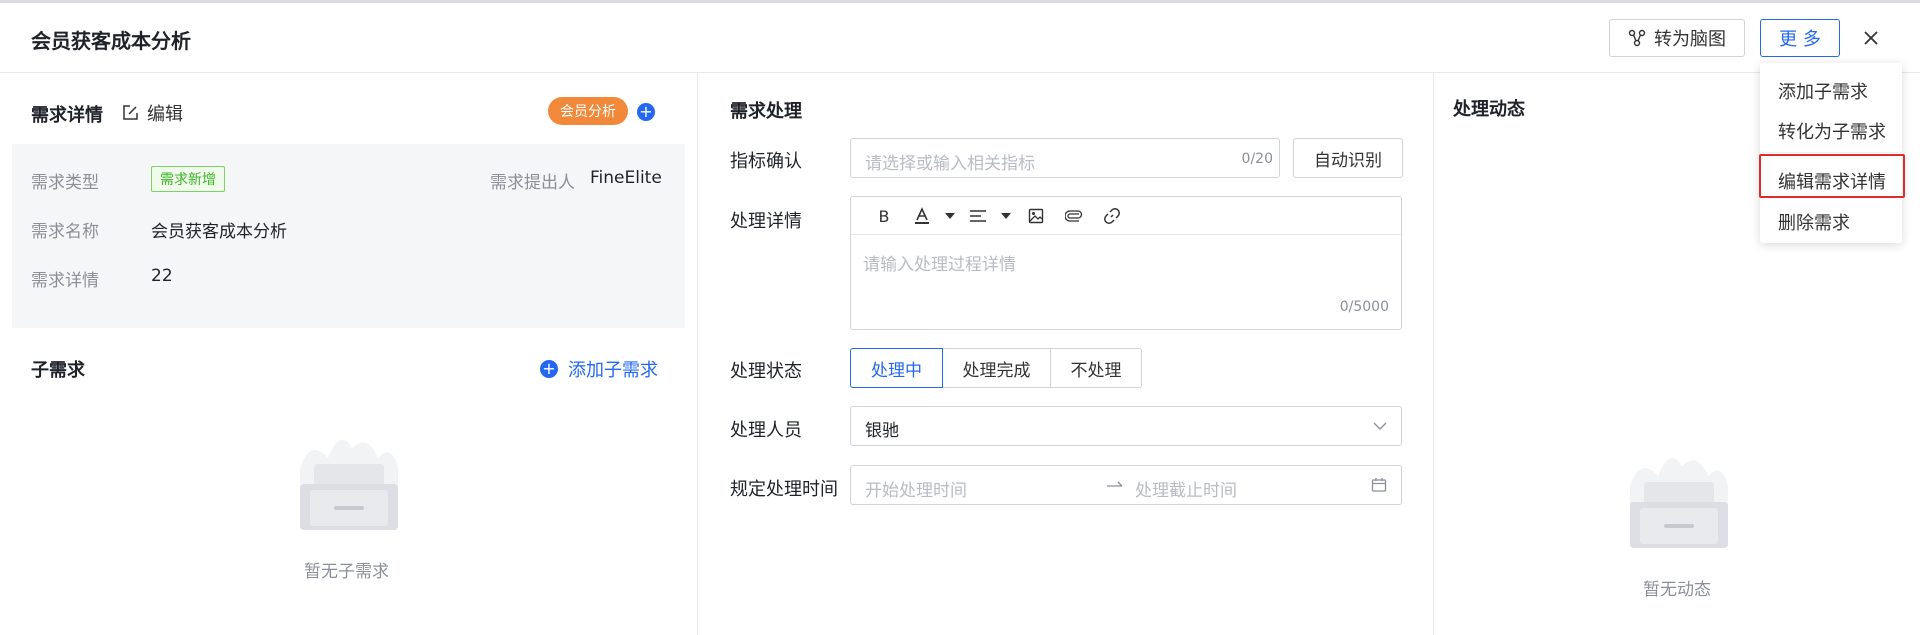 The height and width of the screenshot is (635, 1920). What do you see at coordinates (1126, 485) in the screenshot?
I see `date-range-picker: 开始处理时间 处理截止时间` at bounding box center [1126, 485].